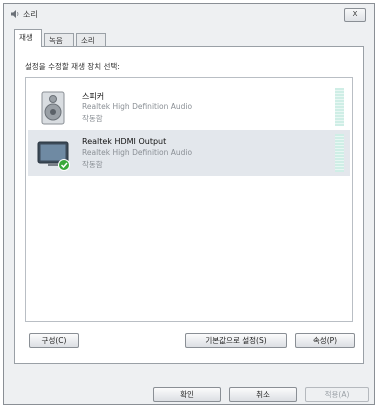 The width and height of the screenshot is (380, 409). What do you see at coordinates (189, 14) in the screenshot?
I see `title-bar: 소리 X` at bounding box center [189, 14].